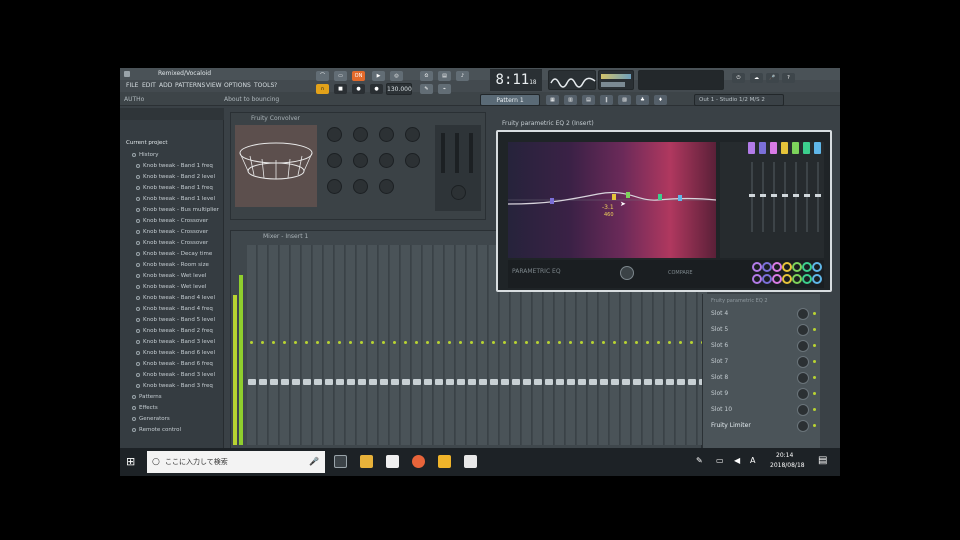 The width and height of the screenshot is (960, 540). What do you see at coordinates (322, 89) in the screenshot?
I see `pat-song-button: ∩` at bounding box center [322, 89].